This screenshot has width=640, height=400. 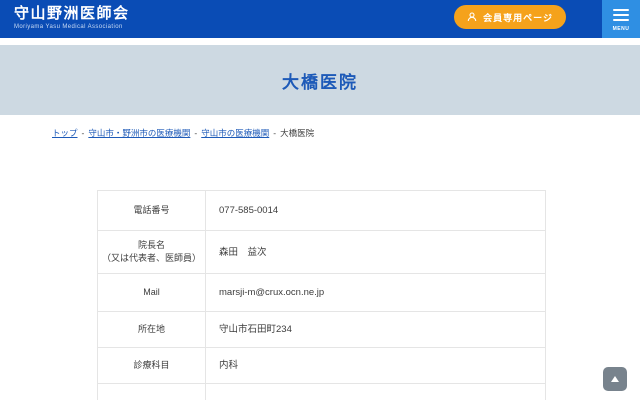 What do you see at coordinates (152, 329) in the screenshot?
I see `row-label: 所在地` at bounding box center [152, 329].